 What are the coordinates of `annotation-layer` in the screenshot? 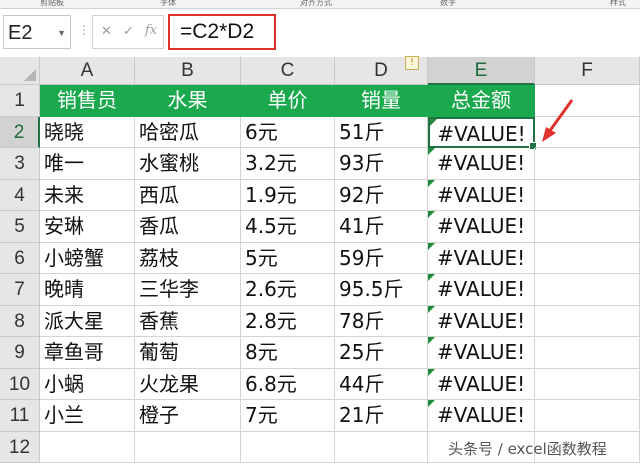 It's located at (558, 120).